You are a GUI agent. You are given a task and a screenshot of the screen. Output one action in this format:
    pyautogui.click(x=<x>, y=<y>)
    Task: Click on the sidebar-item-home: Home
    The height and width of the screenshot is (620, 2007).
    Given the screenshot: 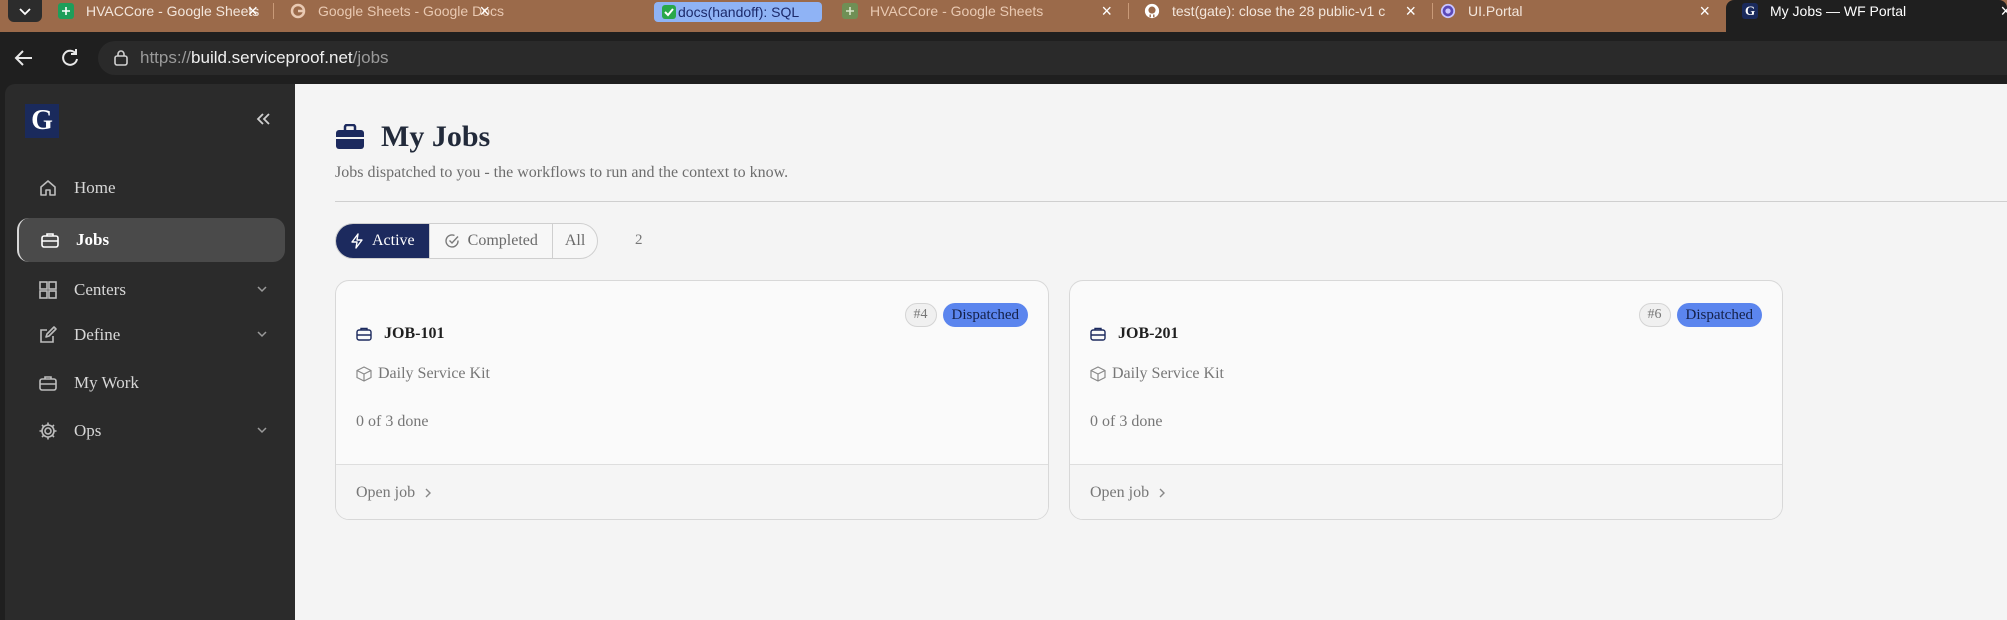 What is the action you would take?
    pyautogui.click(x=151, y=188)
    